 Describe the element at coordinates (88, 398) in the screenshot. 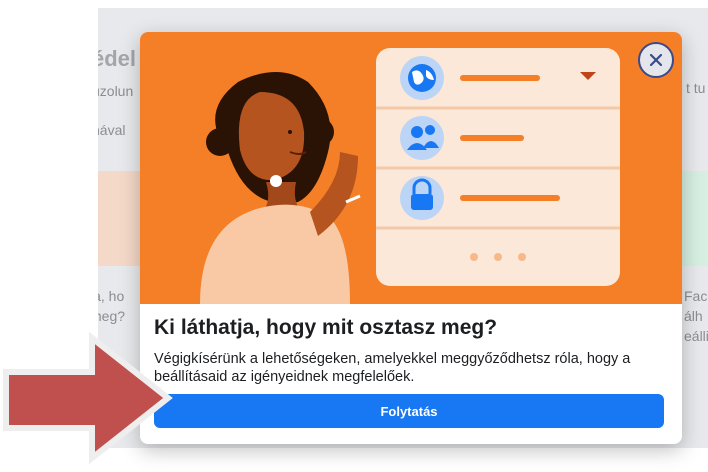

I see `arrow-annotation` at that location.